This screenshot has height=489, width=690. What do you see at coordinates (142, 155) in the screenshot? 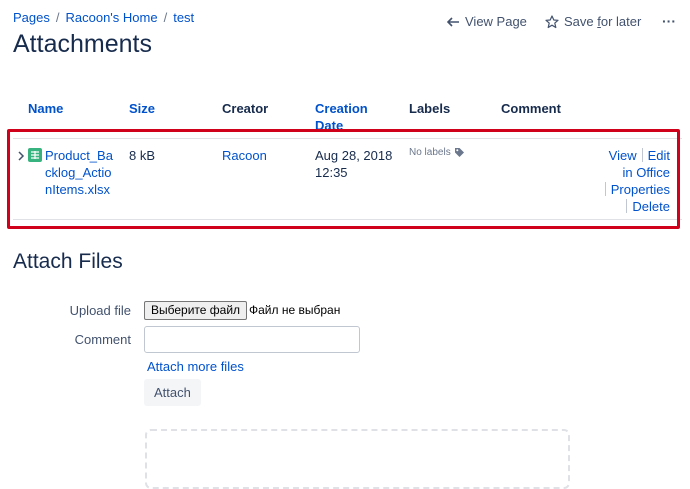
I see `attachment-size: 8 kB` at bounding box center [142, 155].